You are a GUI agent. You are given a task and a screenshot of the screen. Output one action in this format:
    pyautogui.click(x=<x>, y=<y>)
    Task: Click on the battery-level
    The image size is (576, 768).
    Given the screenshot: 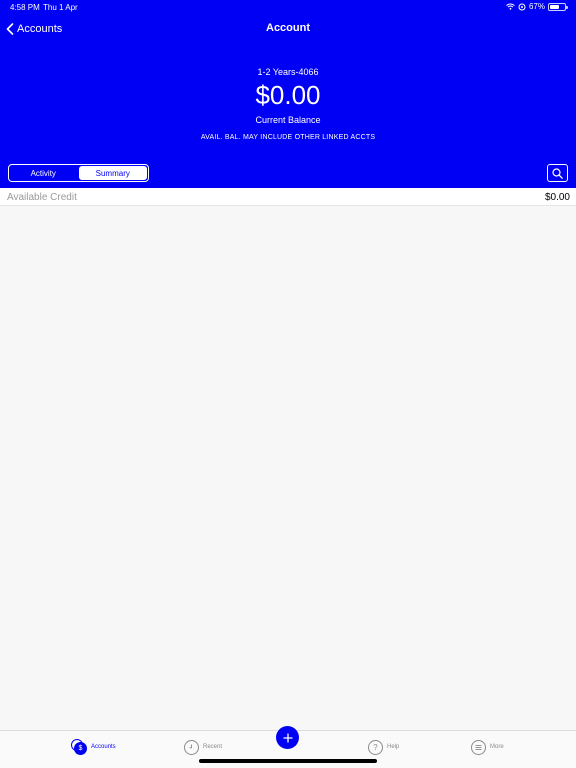 What is the action you would take?
    pyautogui.click(x=555, y=6)
    